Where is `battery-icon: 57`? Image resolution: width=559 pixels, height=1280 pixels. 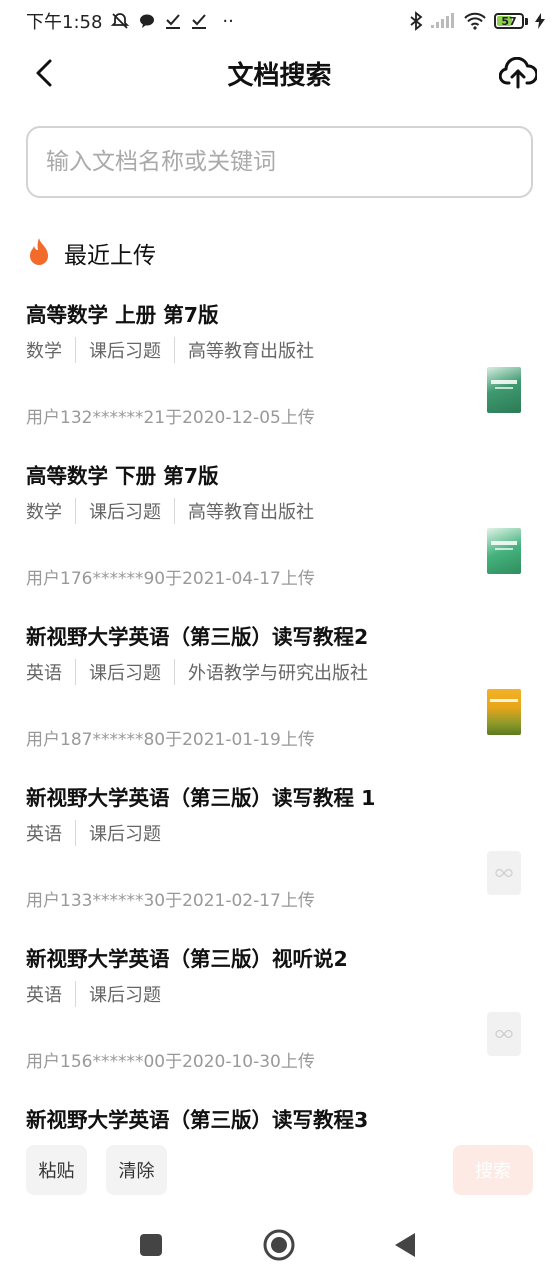 battery-icon: 57 is located at coordinates (511, 21).